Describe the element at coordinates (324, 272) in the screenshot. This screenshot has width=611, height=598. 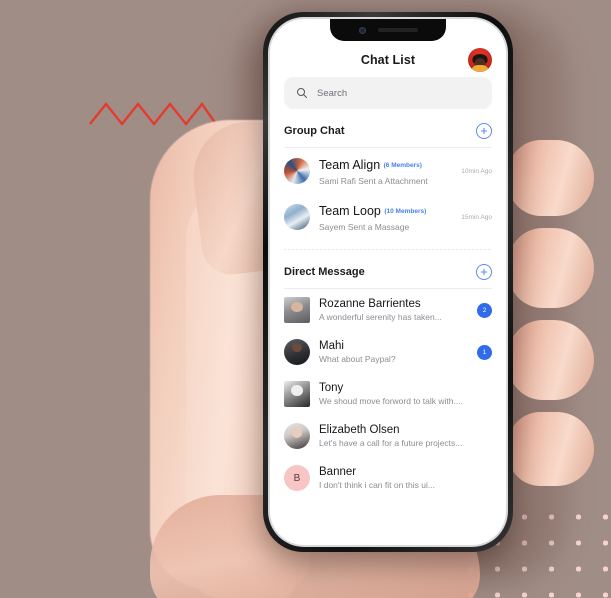
I see `section-title-direct-message: Direct Message` at that location.